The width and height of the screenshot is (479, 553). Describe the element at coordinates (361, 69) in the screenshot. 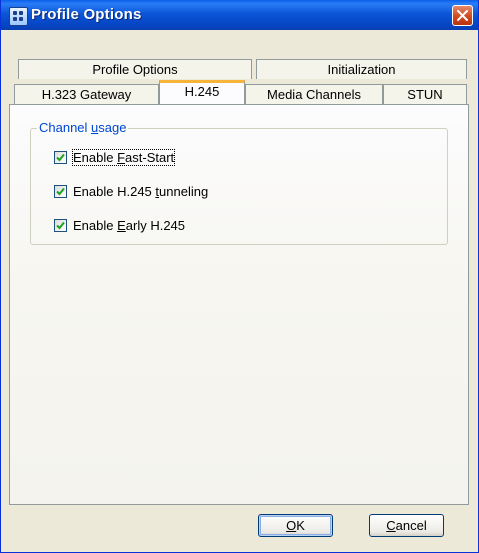

I see `tab-initialization: Initialization` at that location.